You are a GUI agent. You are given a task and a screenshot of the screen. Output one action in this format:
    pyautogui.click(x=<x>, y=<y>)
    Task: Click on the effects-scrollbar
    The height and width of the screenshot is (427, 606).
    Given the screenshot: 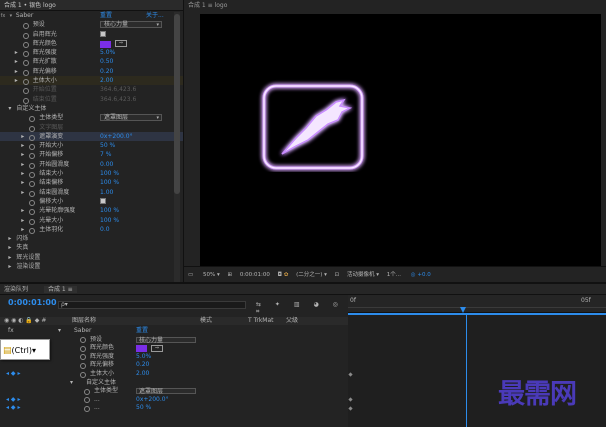 What is the action you would take?
    pyautogui.click(x=177, y=147)
    